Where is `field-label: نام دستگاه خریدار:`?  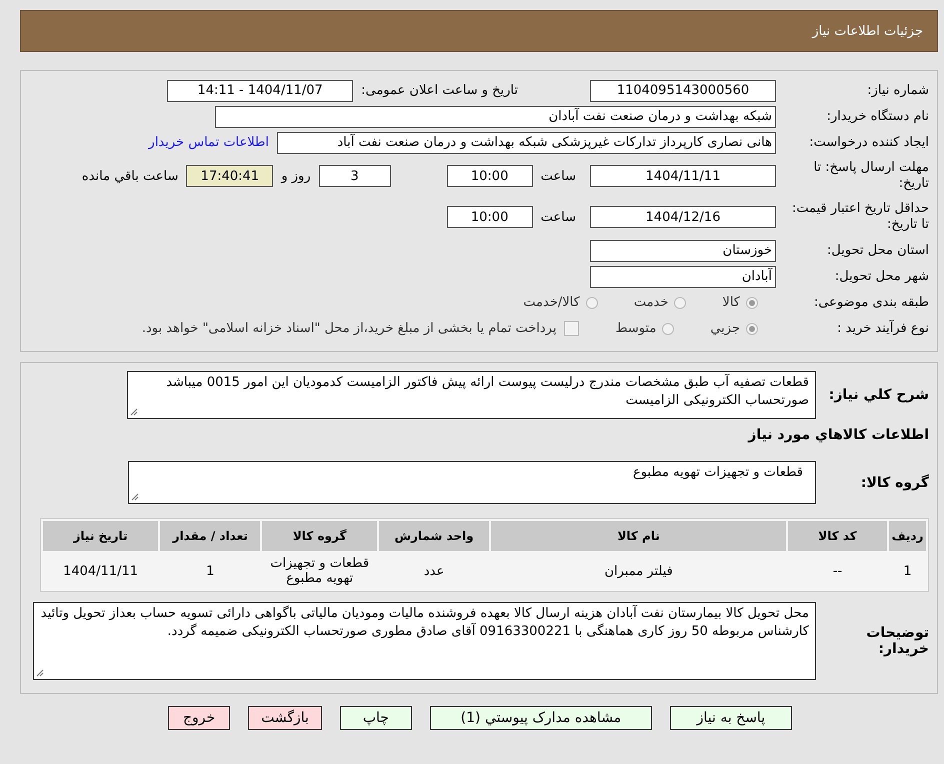
field-label: نام دستگاه خریدار: is located at coordinates (877, 116).